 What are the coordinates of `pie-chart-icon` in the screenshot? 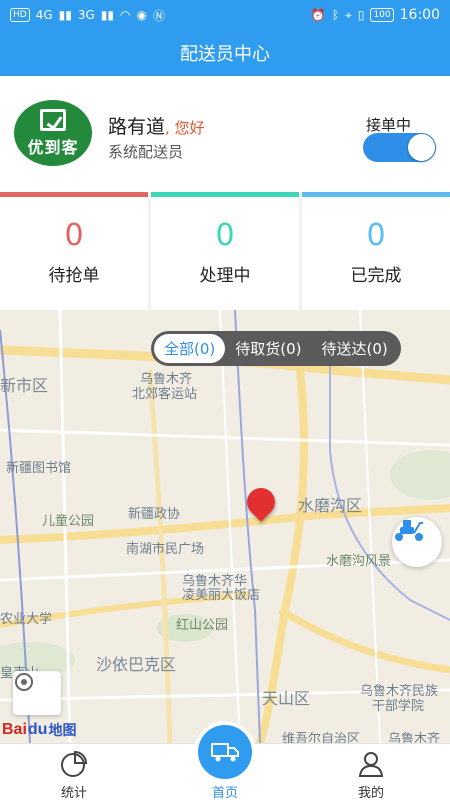 It's located at (74, 763).